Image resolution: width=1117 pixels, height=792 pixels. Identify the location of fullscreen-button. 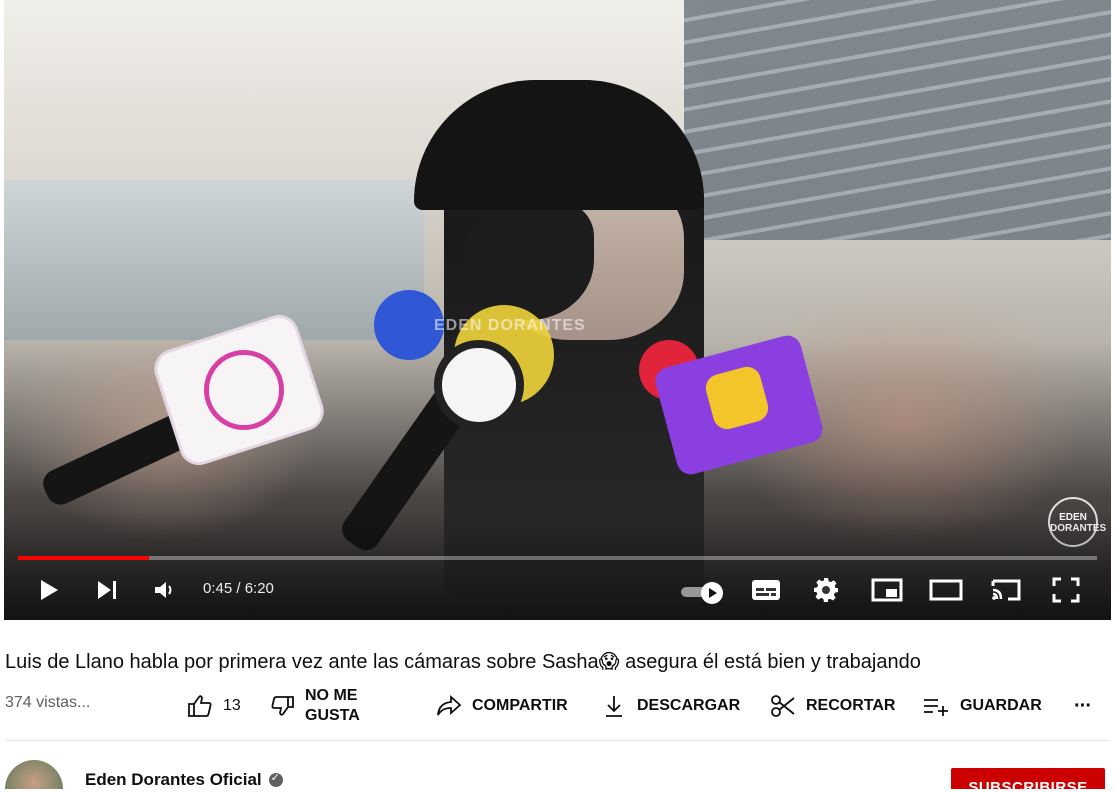
(1066, 590).